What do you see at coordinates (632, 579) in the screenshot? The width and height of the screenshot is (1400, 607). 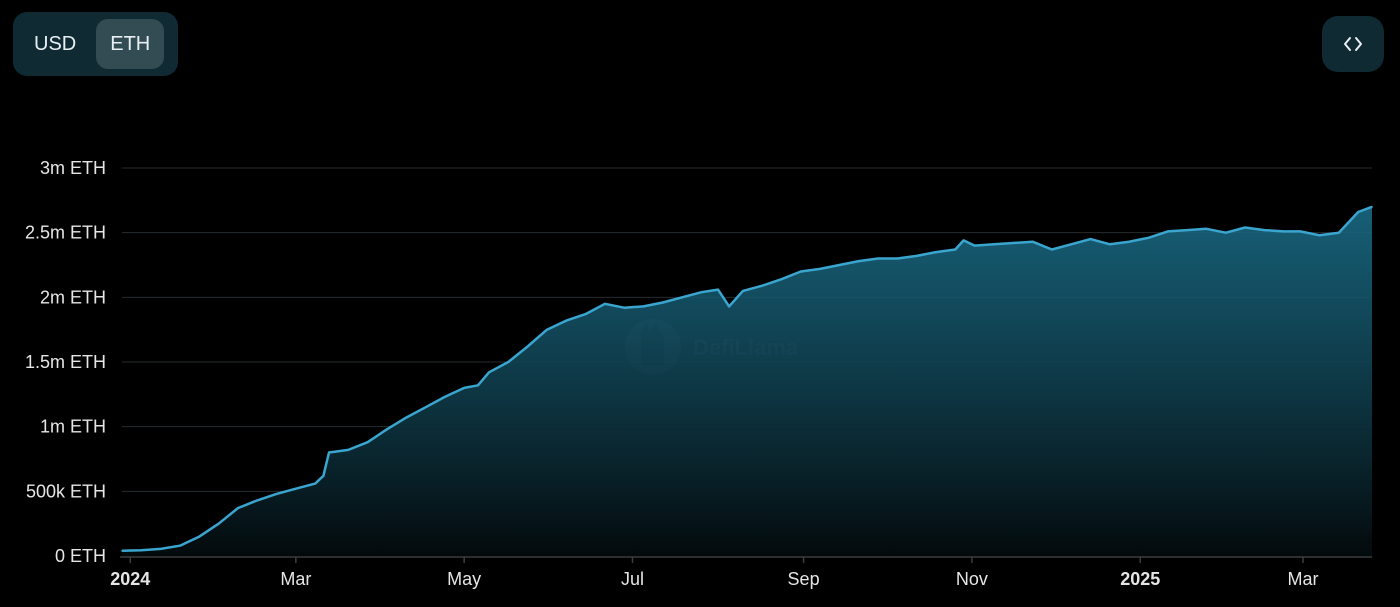 I see `x-tick-label: Jul` at bounding box center [632, 579].